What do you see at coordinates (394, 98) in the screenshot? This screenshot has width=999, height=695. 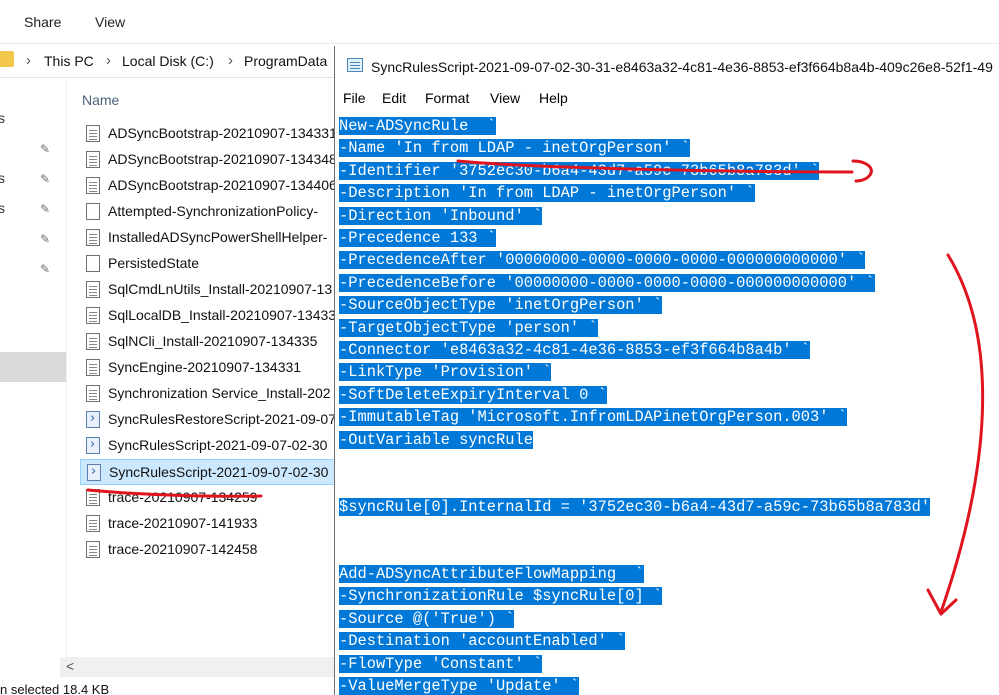 I see `menu-edit: Edit` at bounding box center [394, 98].